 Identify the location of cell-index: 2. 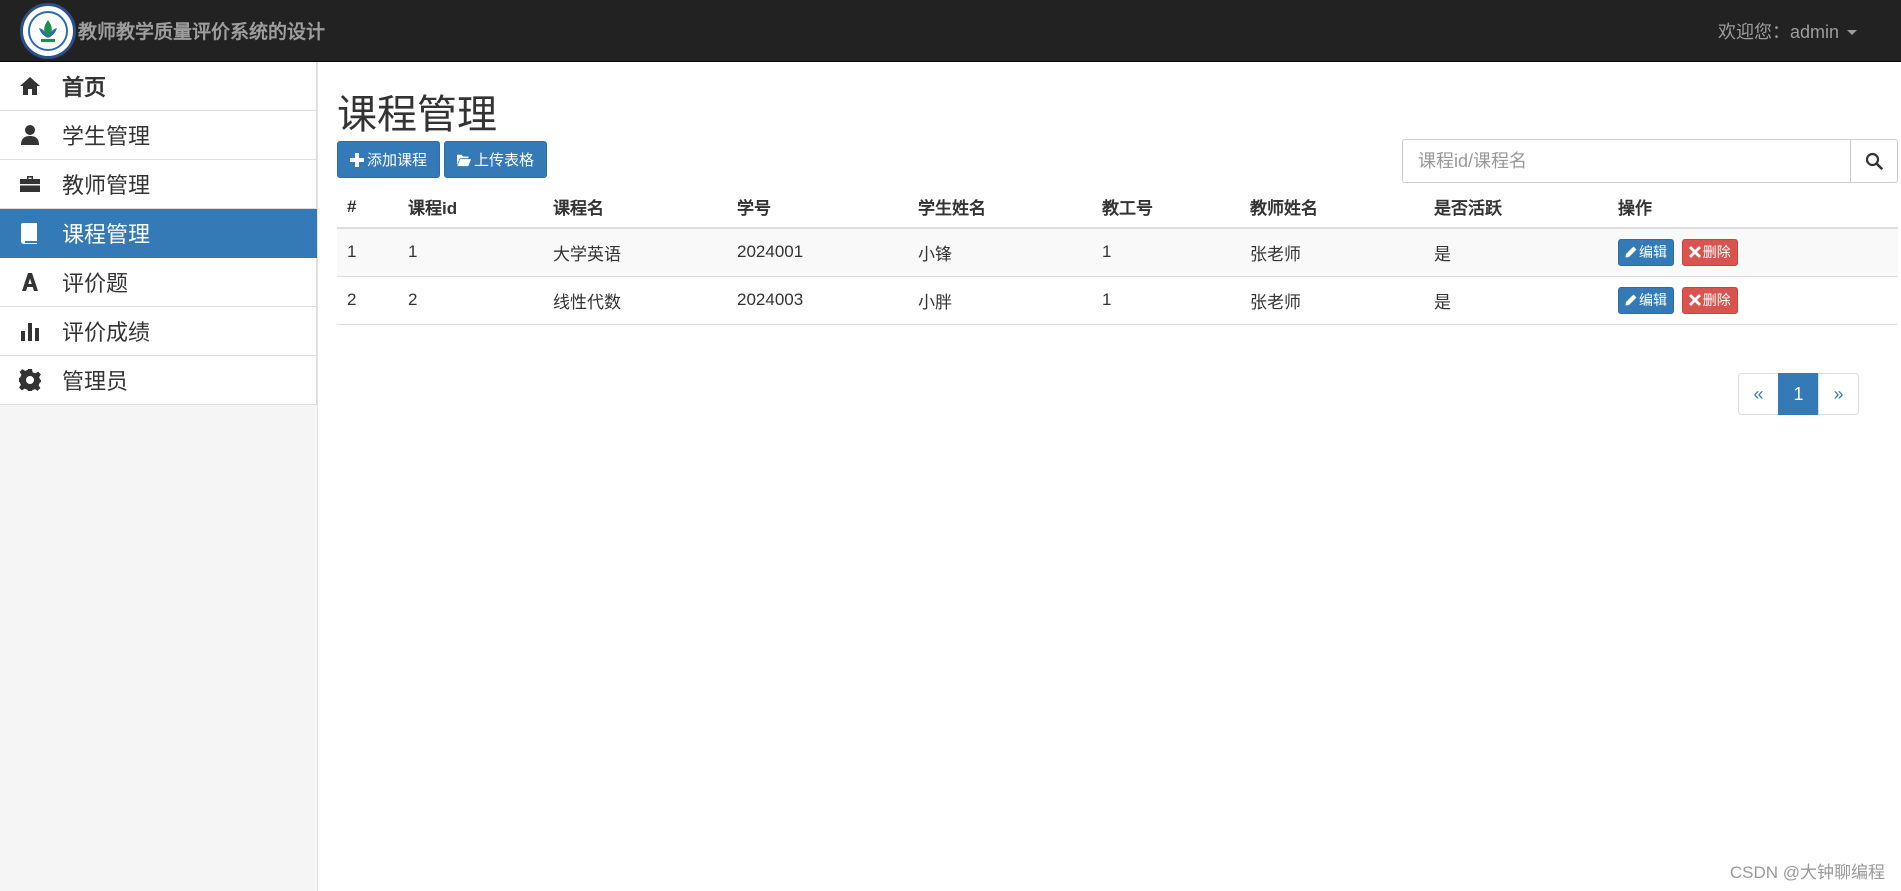
(367, 300).